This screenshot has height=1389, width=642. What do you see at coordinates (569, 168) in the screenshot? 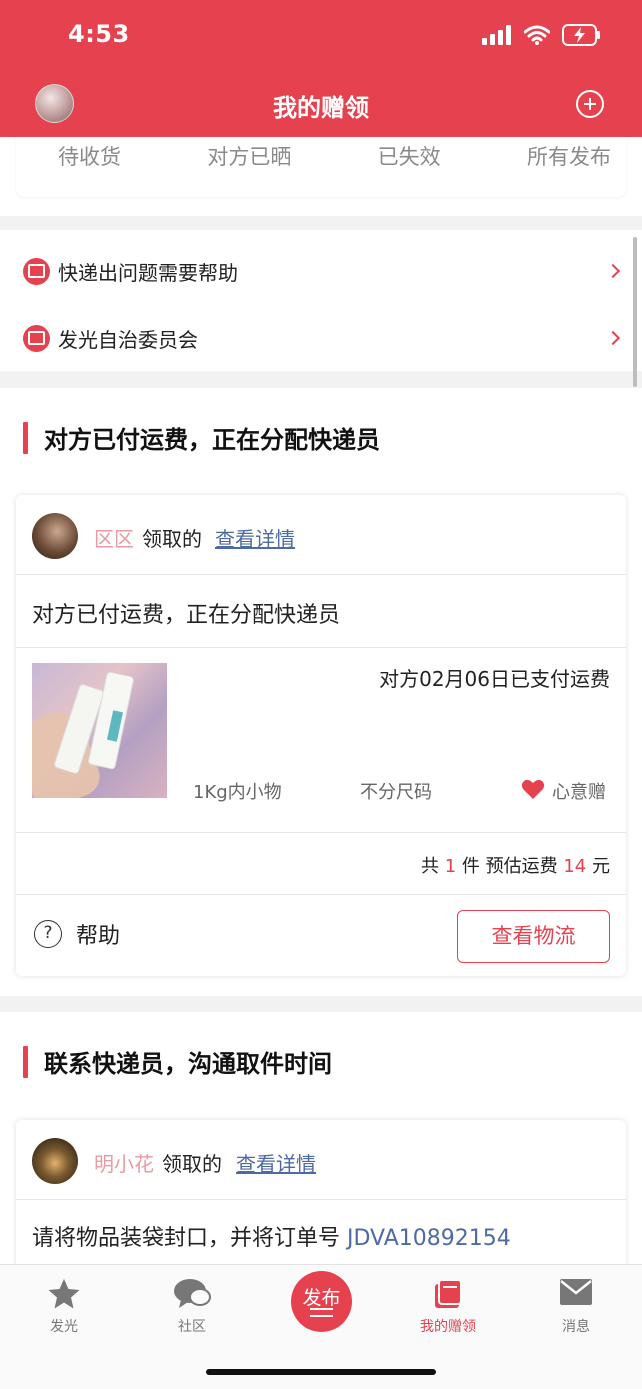
I see `tab-all-posts: 所有发布` at bounding box center [569, 168].